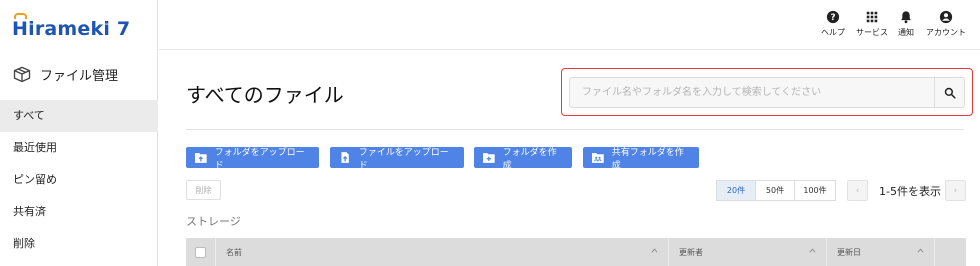 Image resolution: width=980 pixels, height=266 pixels. What do you see at coordinates (265, 95) in the screenshot?
I see `page-title: すべてのファイル` at bounding box center [265, 95].